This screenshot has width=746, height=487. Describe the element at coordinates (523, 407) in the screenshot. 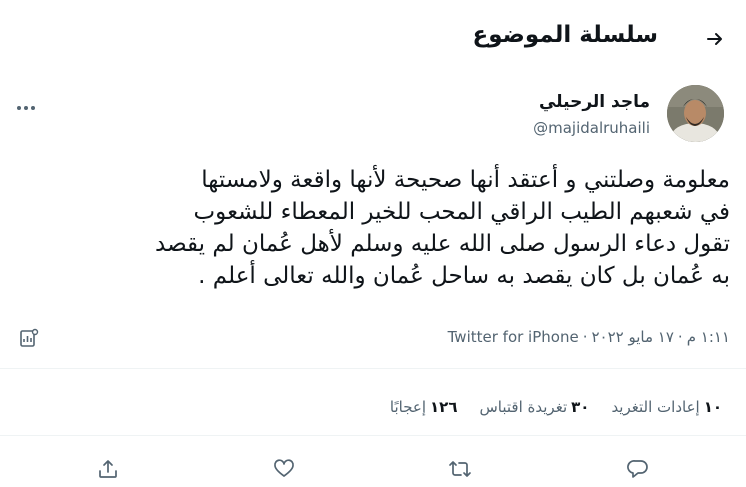

I see `quotes-label: تغريدة اقتباس` at that location.